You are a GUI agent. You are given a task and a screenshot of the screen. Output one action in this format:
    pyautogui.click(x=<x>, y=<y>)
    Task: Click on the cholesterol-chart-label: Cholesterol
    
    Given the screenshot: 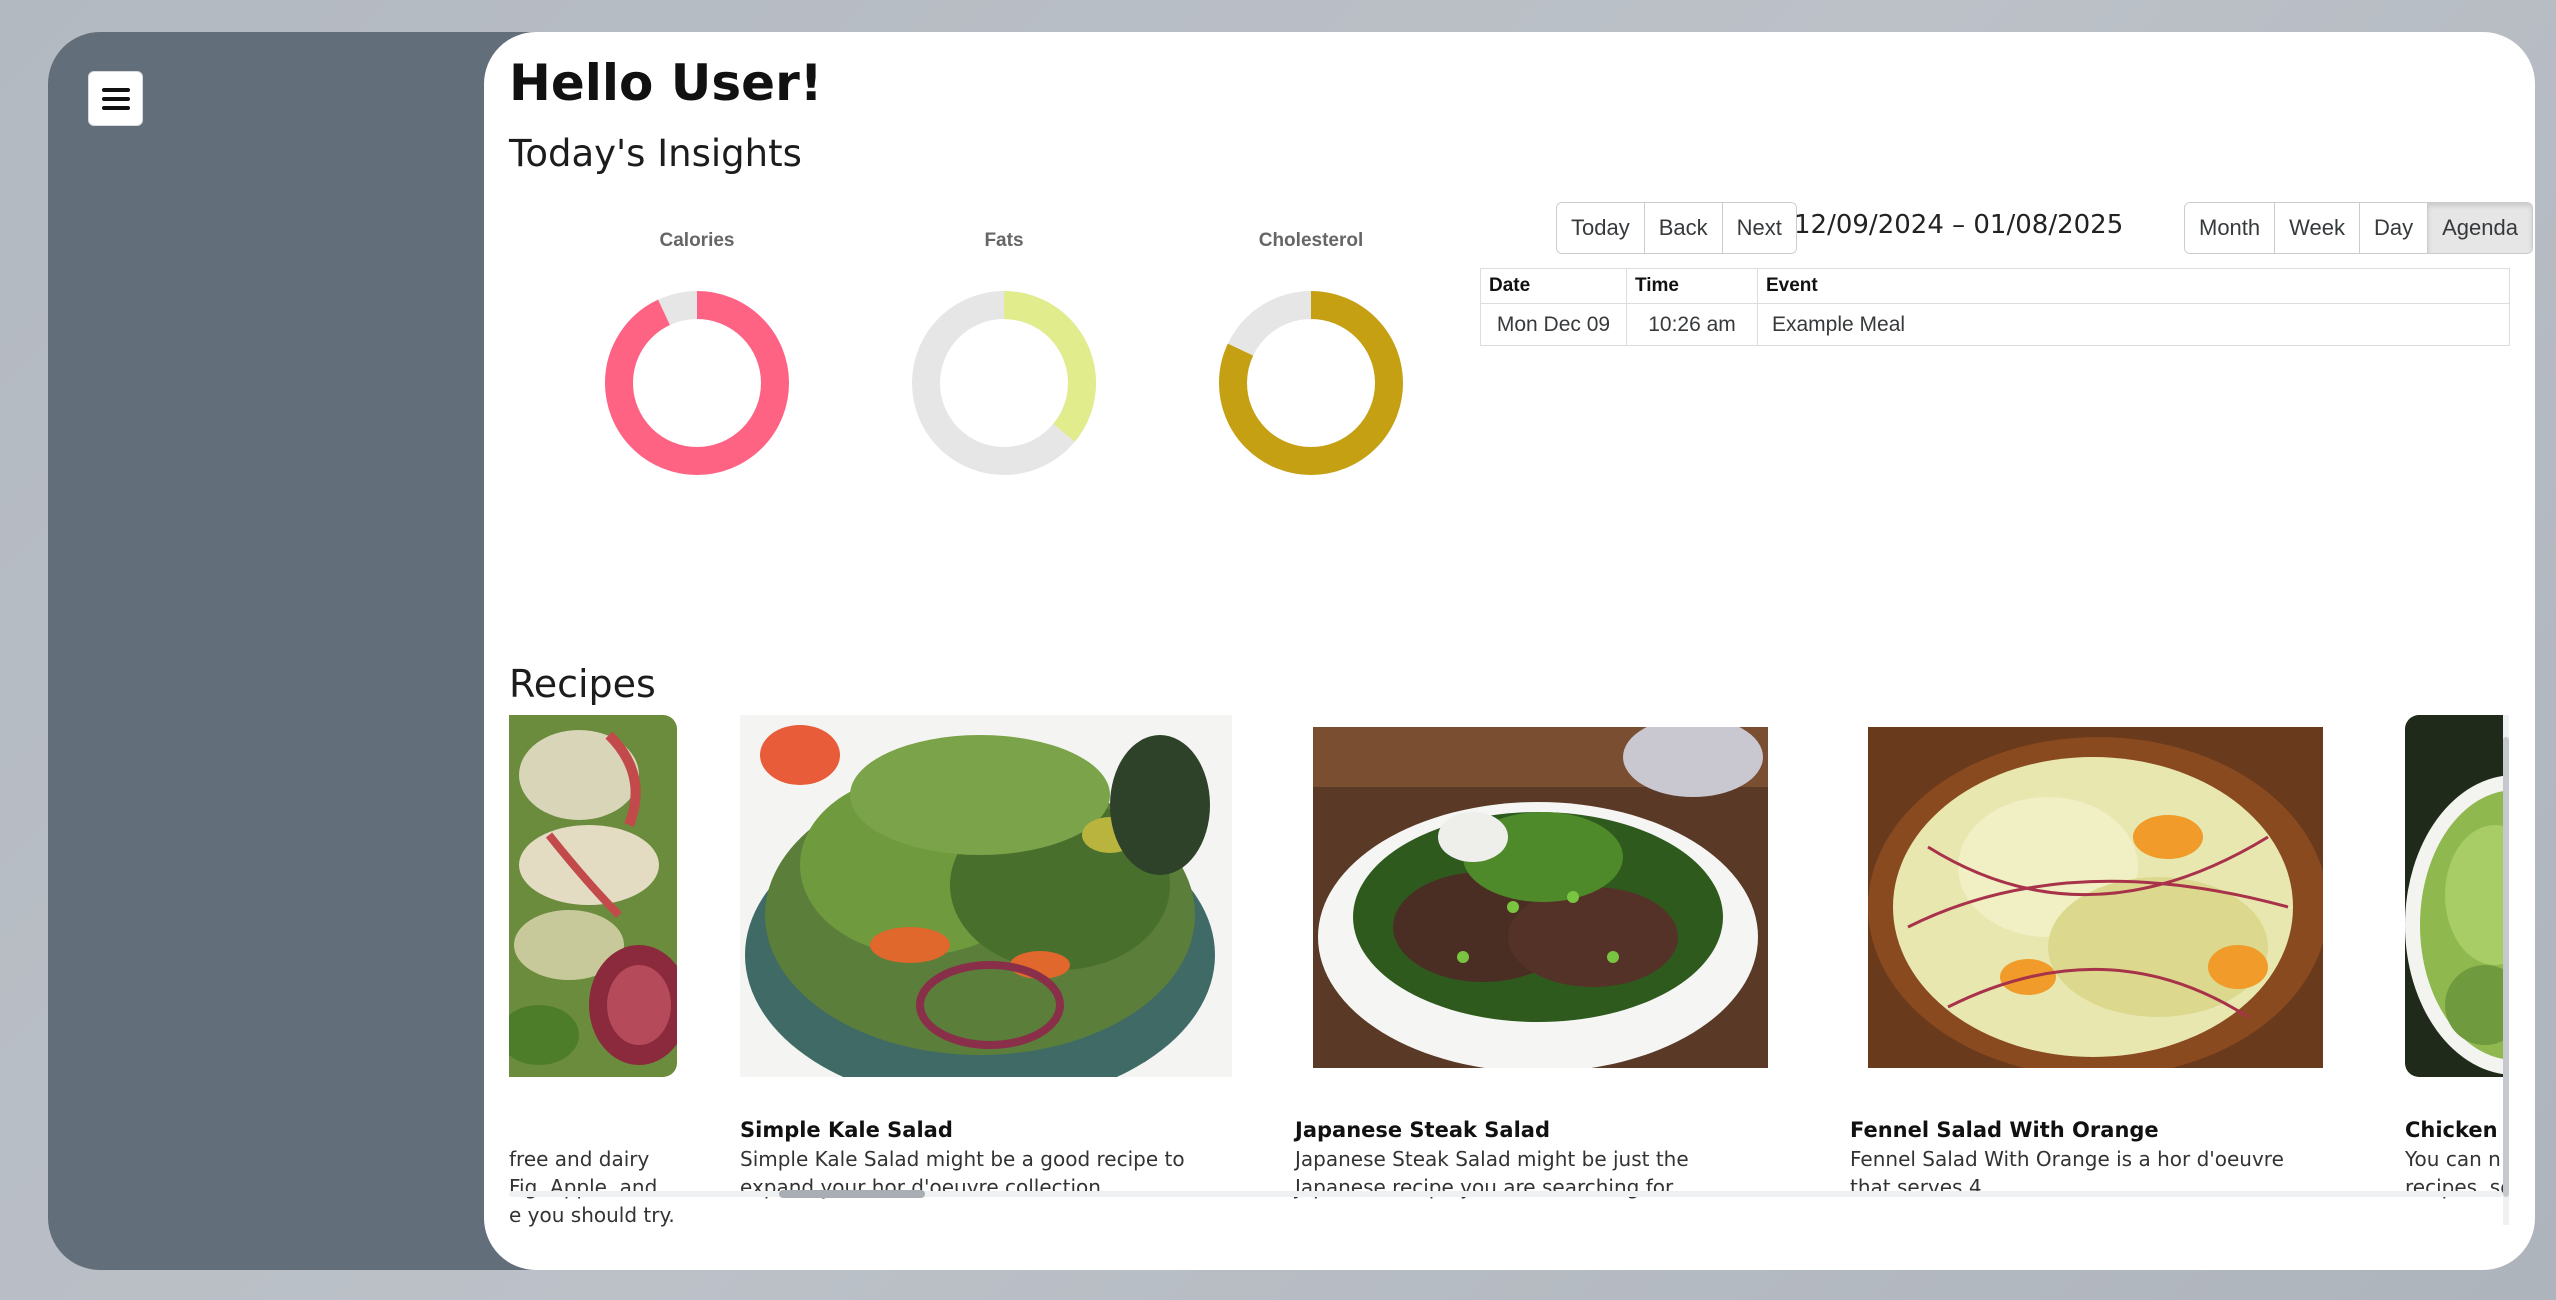 What is the action you would take?
    pyautogui.click(x=1311, y=240)
    